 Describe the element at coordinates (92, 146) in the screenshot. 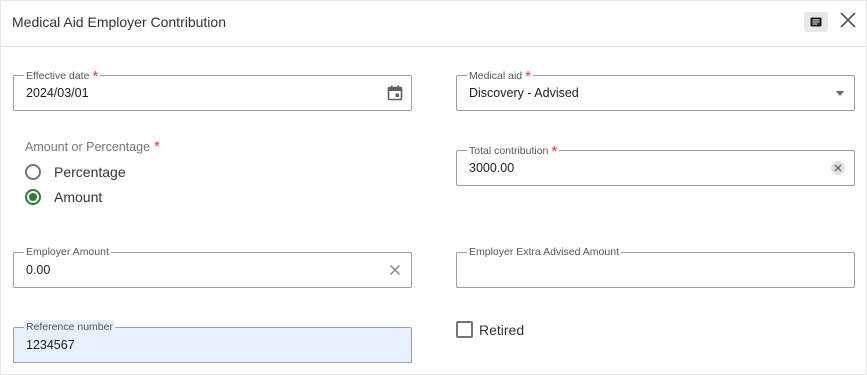

I see `amount-or-percentage-label: Amount or Percentage *` at that location.